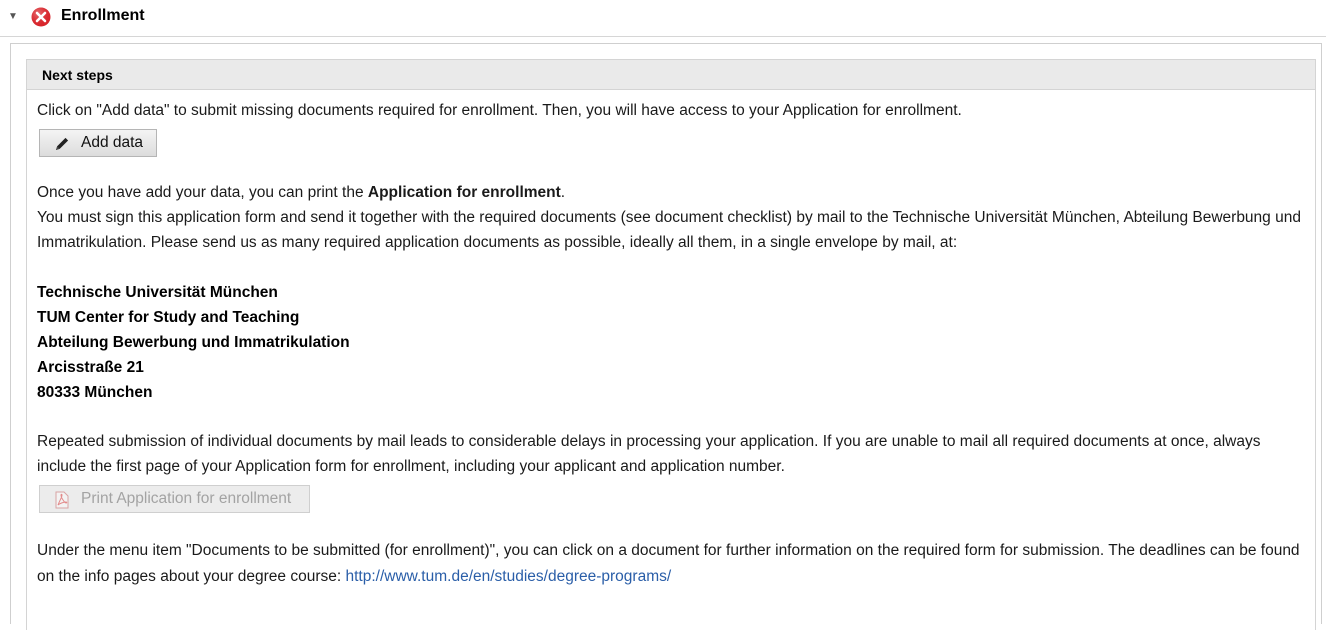  Describe the element at coordinates (464, 192) in the screenshot. I see `application-bold-text: Application for enrollment` at that location.